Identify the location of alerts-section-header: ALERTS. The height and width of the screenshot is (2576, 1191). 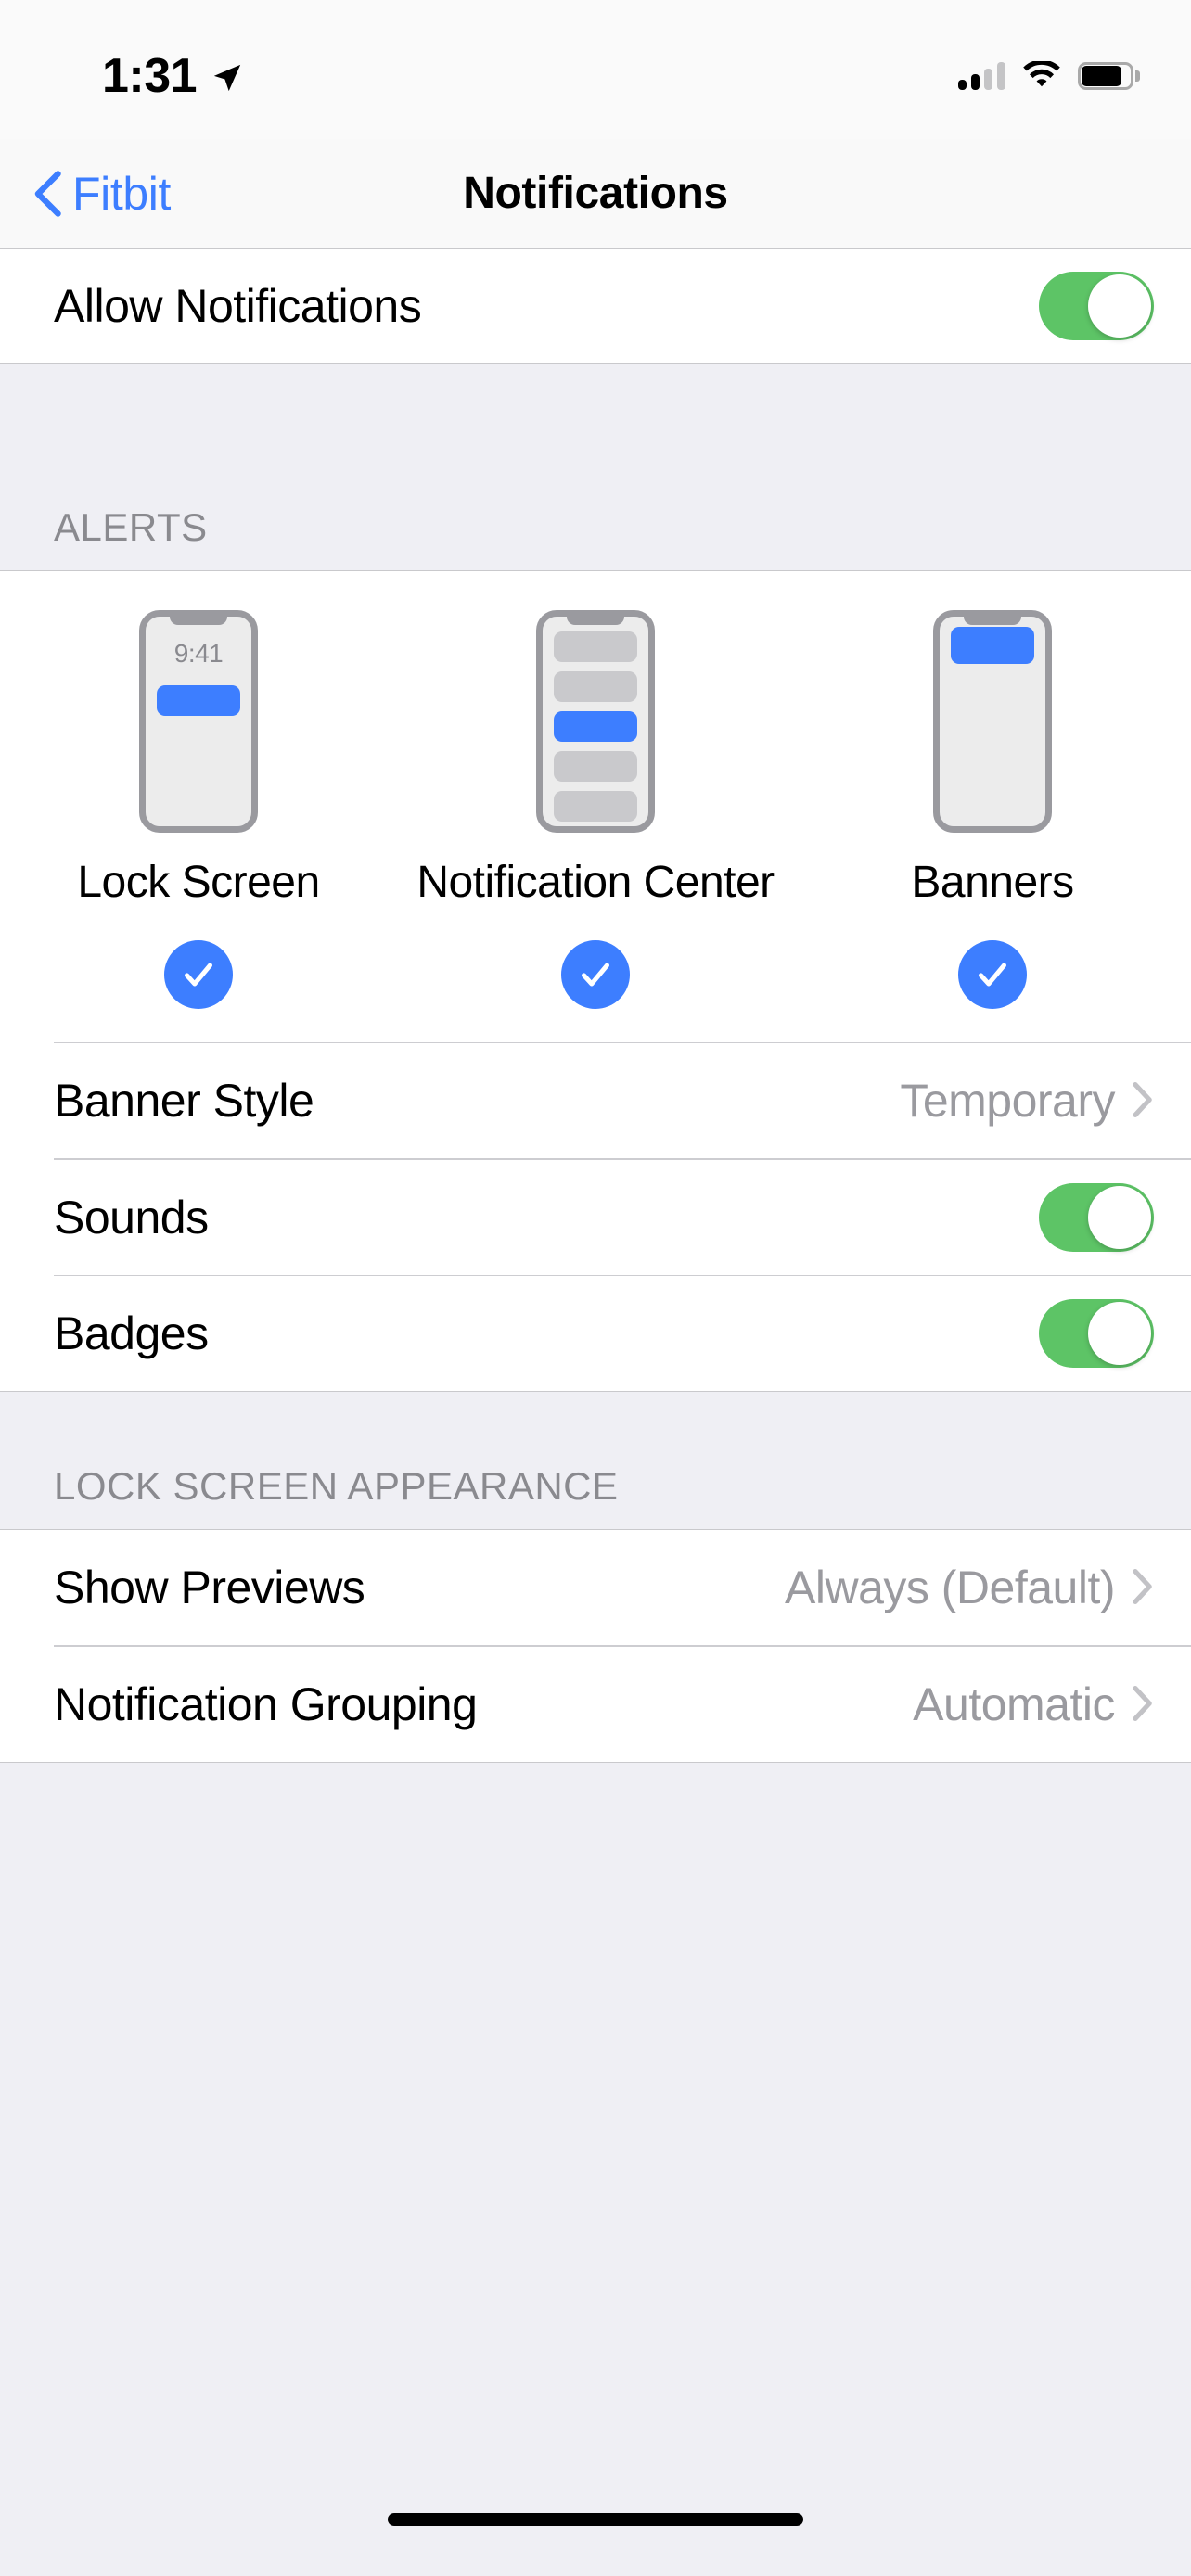
(595, 467).